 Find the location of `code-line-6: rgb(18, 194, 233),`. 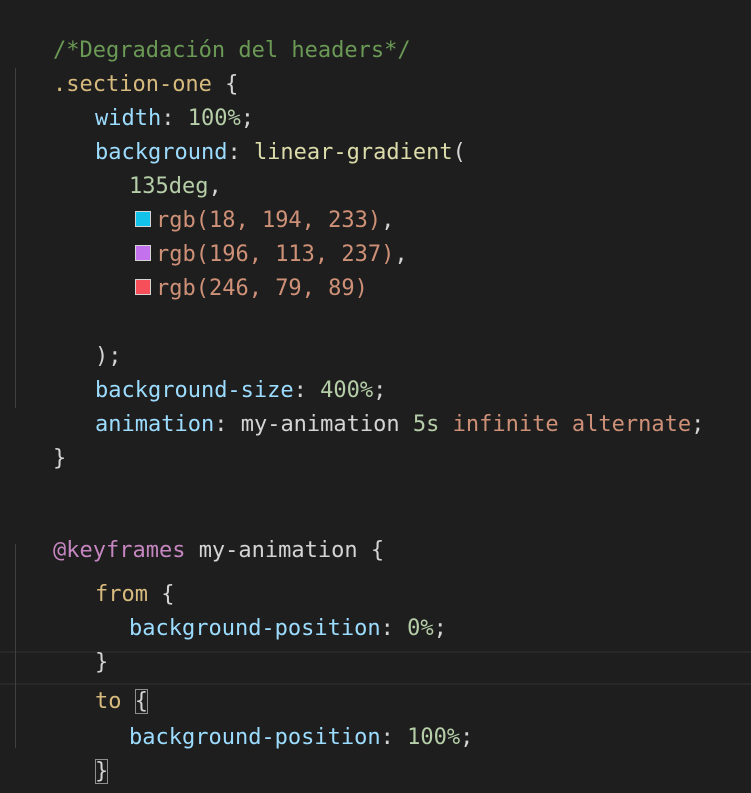

code-line-6: rgb(18, 194, 233), is located at coordinates (238, 201).